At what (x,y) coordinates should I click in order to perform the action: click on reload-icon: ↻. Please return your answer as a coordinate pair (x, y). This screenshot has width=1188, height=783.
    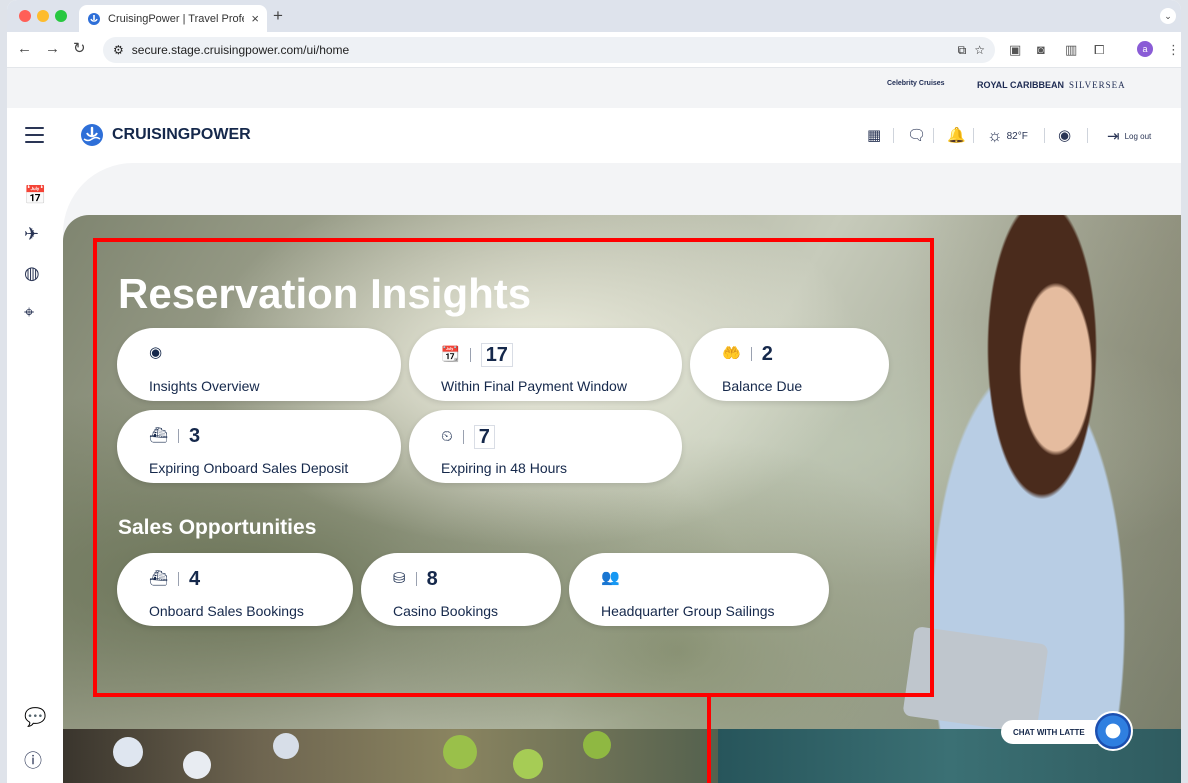
    Looking at the image, I should click on (79, 49).